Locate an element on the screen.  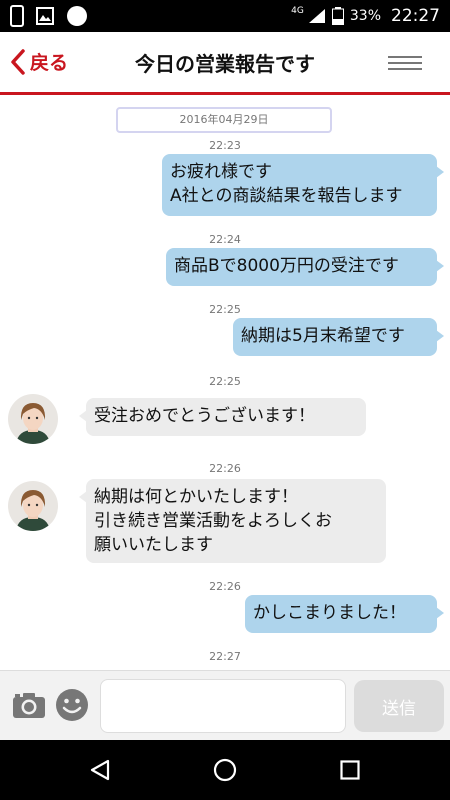
message-bubble-outgoing: 納期は5月末希望です is located at coordinates (338, 337).